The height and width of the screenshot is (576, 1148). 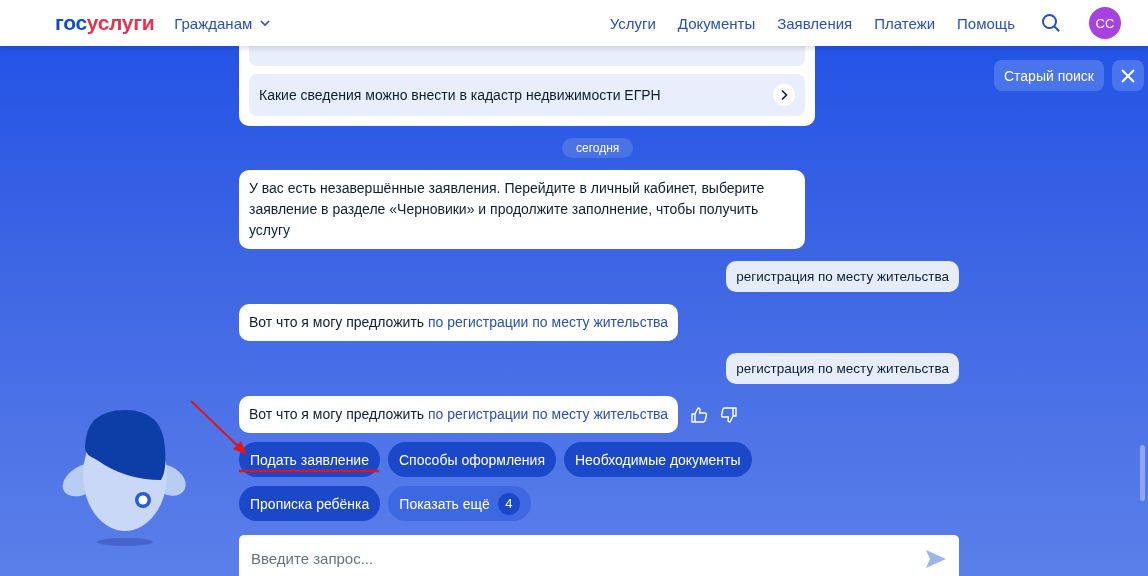 What do you see at coordinates (598, 148) in the screenshot?
I see `date-label: сегодня` at bounding box center [598, 148].